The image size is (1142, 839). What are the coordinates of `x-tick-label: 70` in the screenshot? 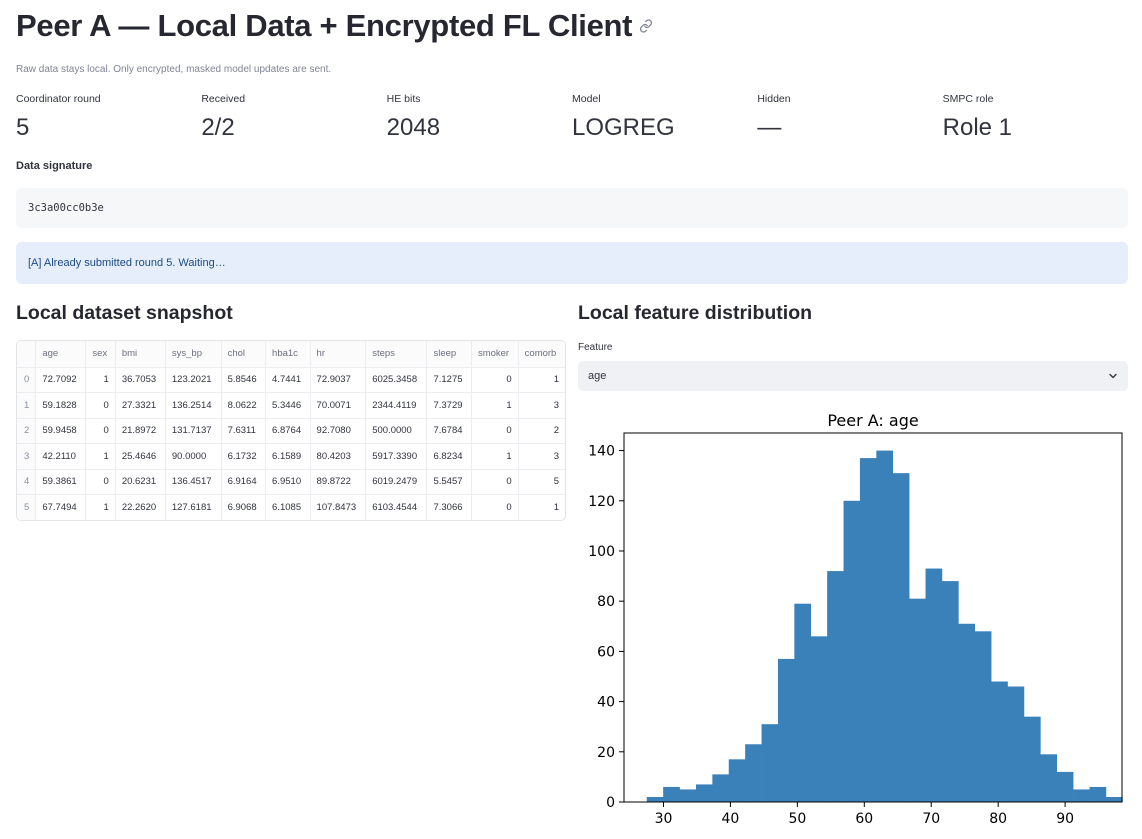 It's located at (931, 819).